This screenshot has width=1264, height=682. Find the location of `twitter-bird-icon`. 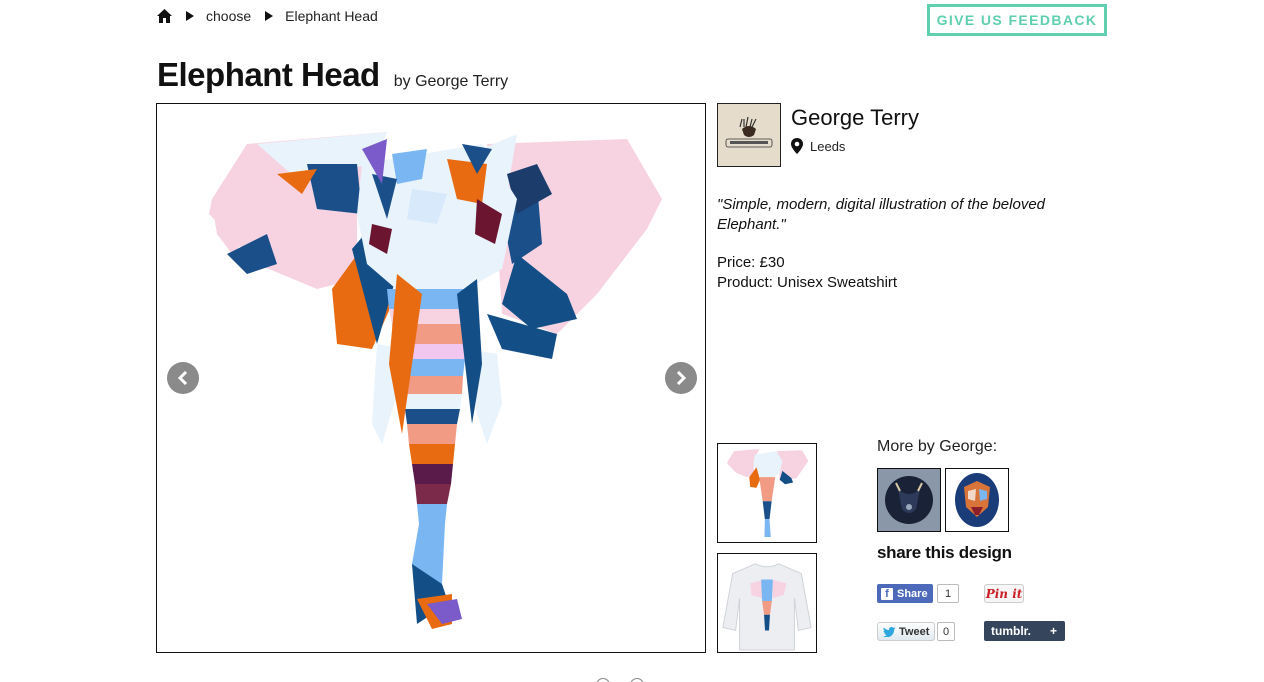

twitter-bird-icon is located at coordinates (889, 631).